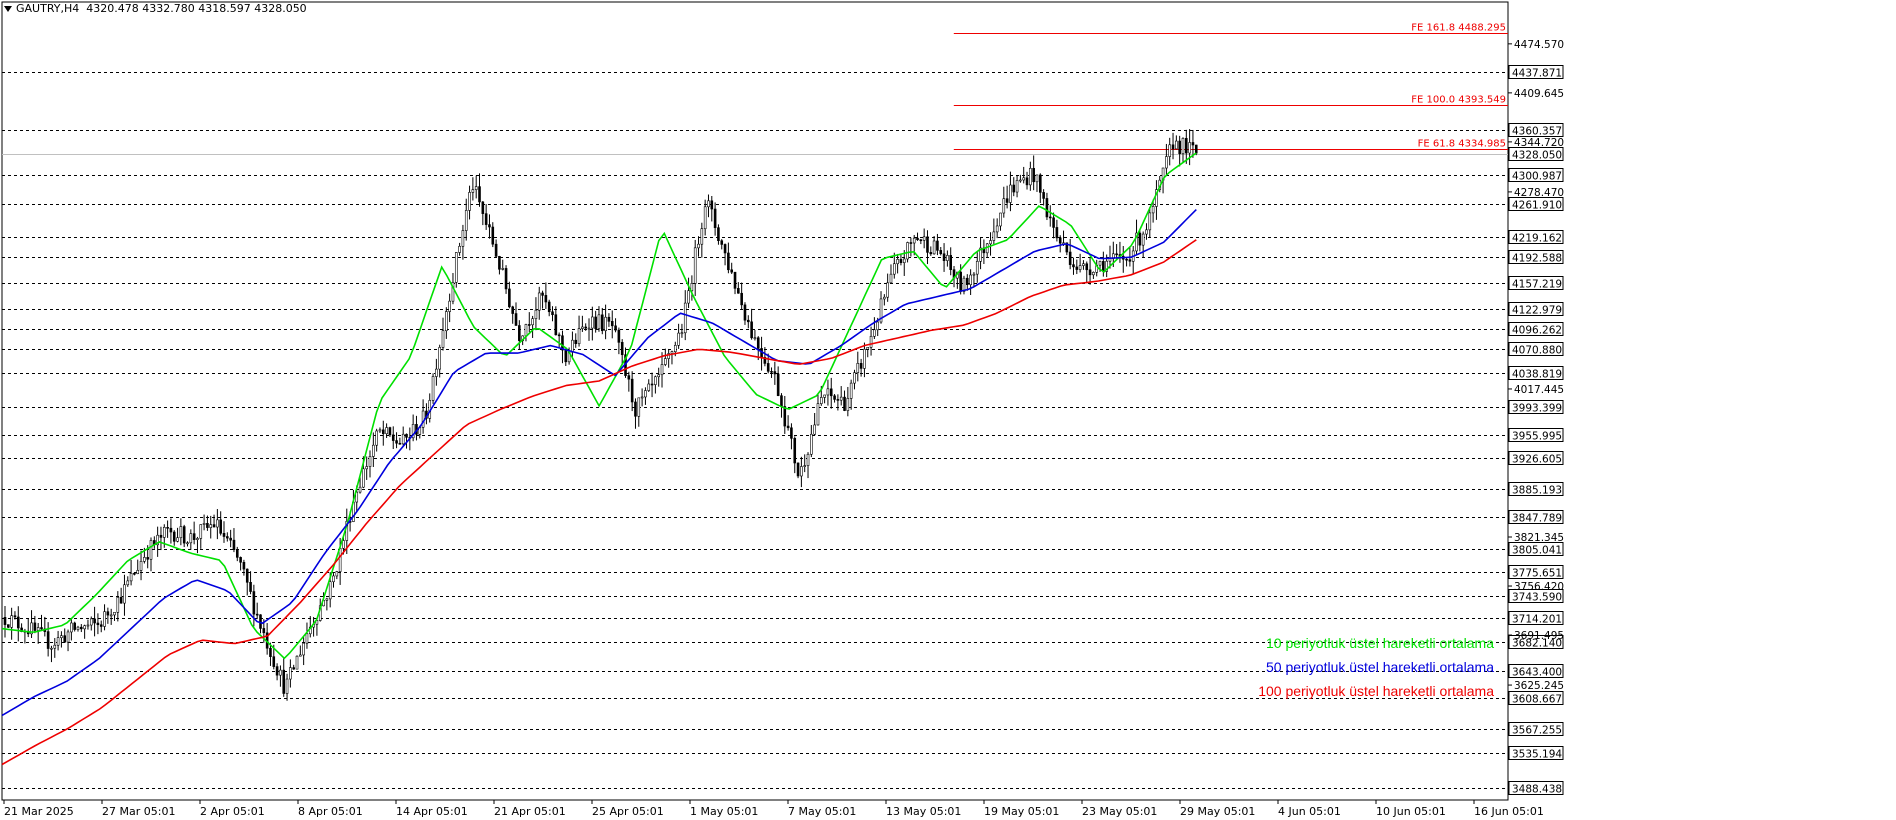 The width and height of the screenshot is (1896, 820). What do you see at coordinates (1021, 811) in the screenshot?
I see `time-axis-label: 19 May 05:01` at bounding box center [1021, 811].